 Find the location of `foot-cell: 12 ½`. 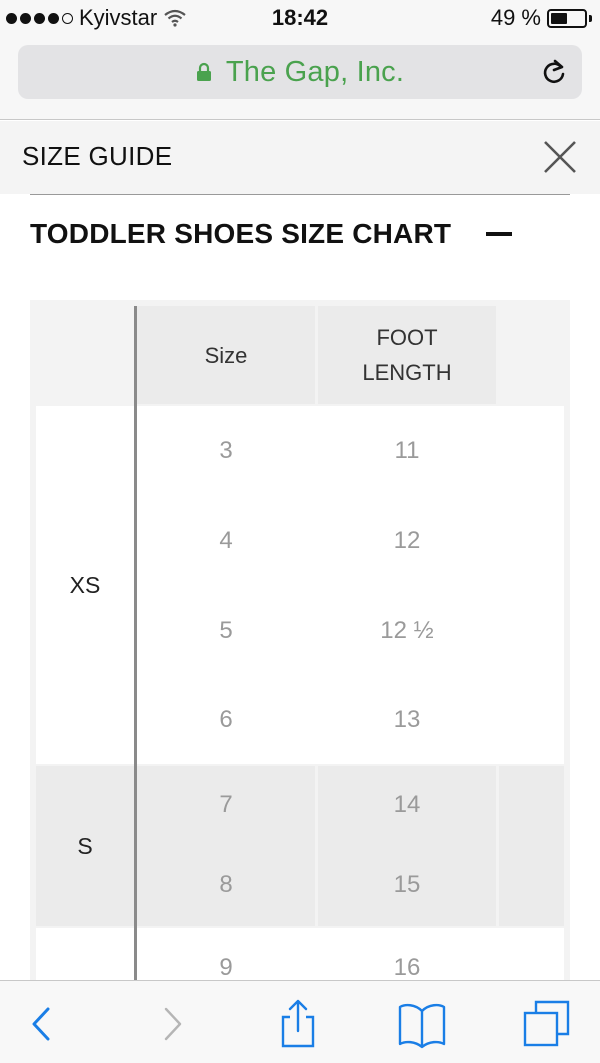

foot-cell: 12 ½ is located at coordinates (407, 630).